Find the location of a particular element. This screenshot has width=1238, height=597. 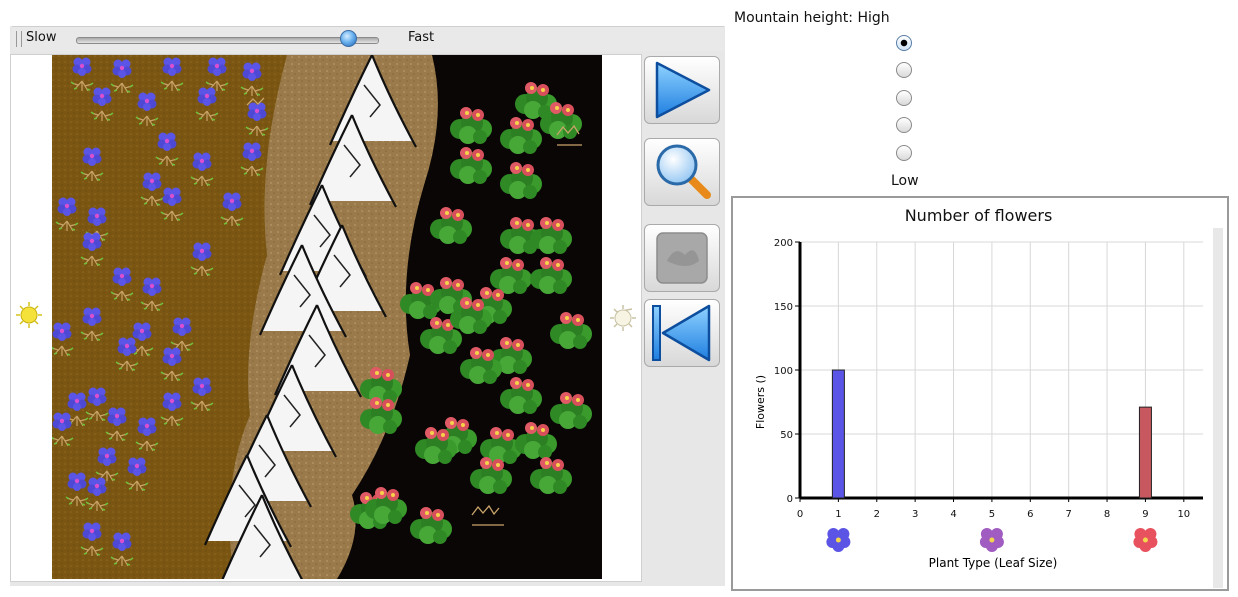

y-axis-label: Flowers () is located at coordinates (760, 402).